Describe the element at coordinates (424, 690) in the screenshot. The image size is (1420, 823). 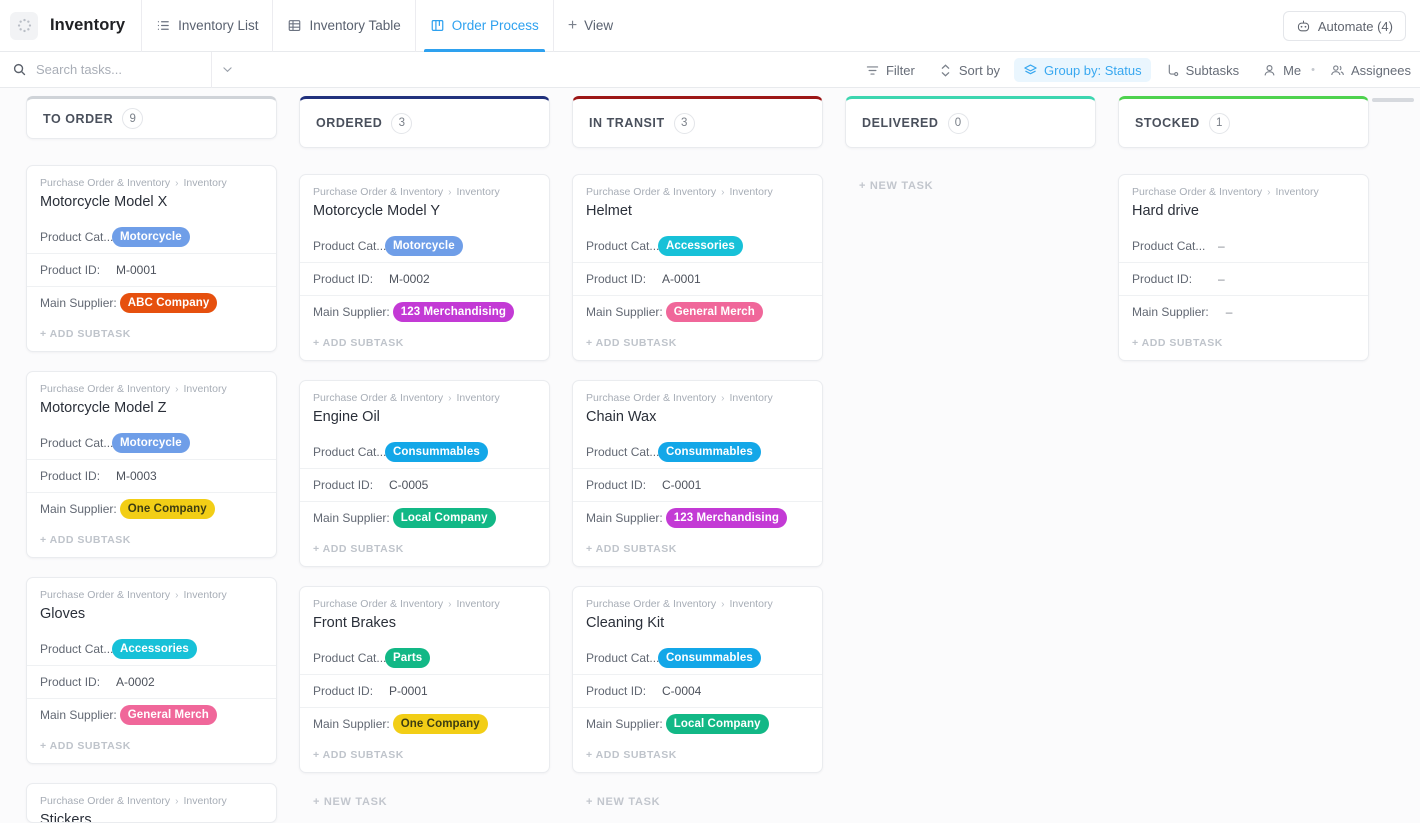
I see `field-row-product-id: Product ID: P-0001` at that location.